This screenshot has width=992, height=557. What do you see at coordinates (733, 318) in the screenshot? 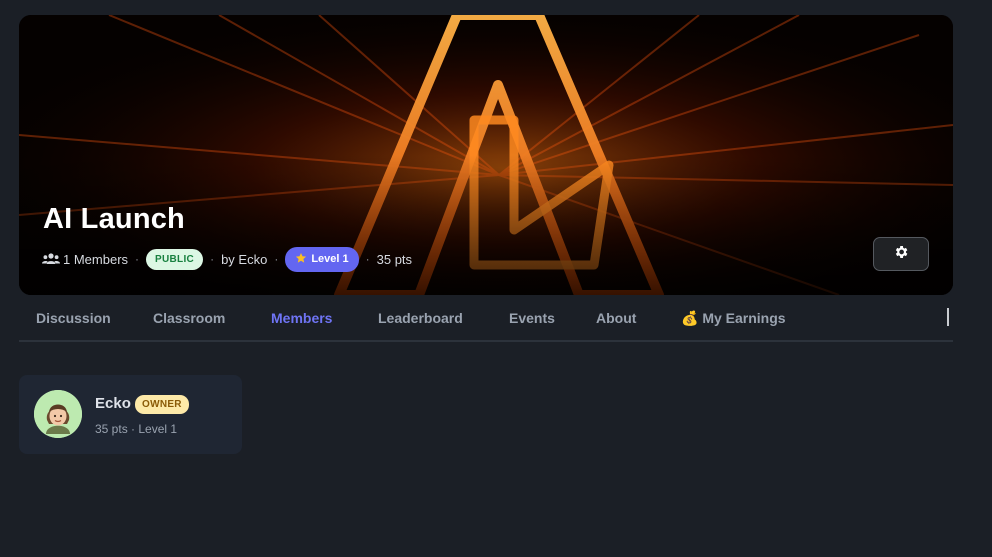
I see `tab-my-earnings: 💰 My Earnings` at bounding box center [733, 318].